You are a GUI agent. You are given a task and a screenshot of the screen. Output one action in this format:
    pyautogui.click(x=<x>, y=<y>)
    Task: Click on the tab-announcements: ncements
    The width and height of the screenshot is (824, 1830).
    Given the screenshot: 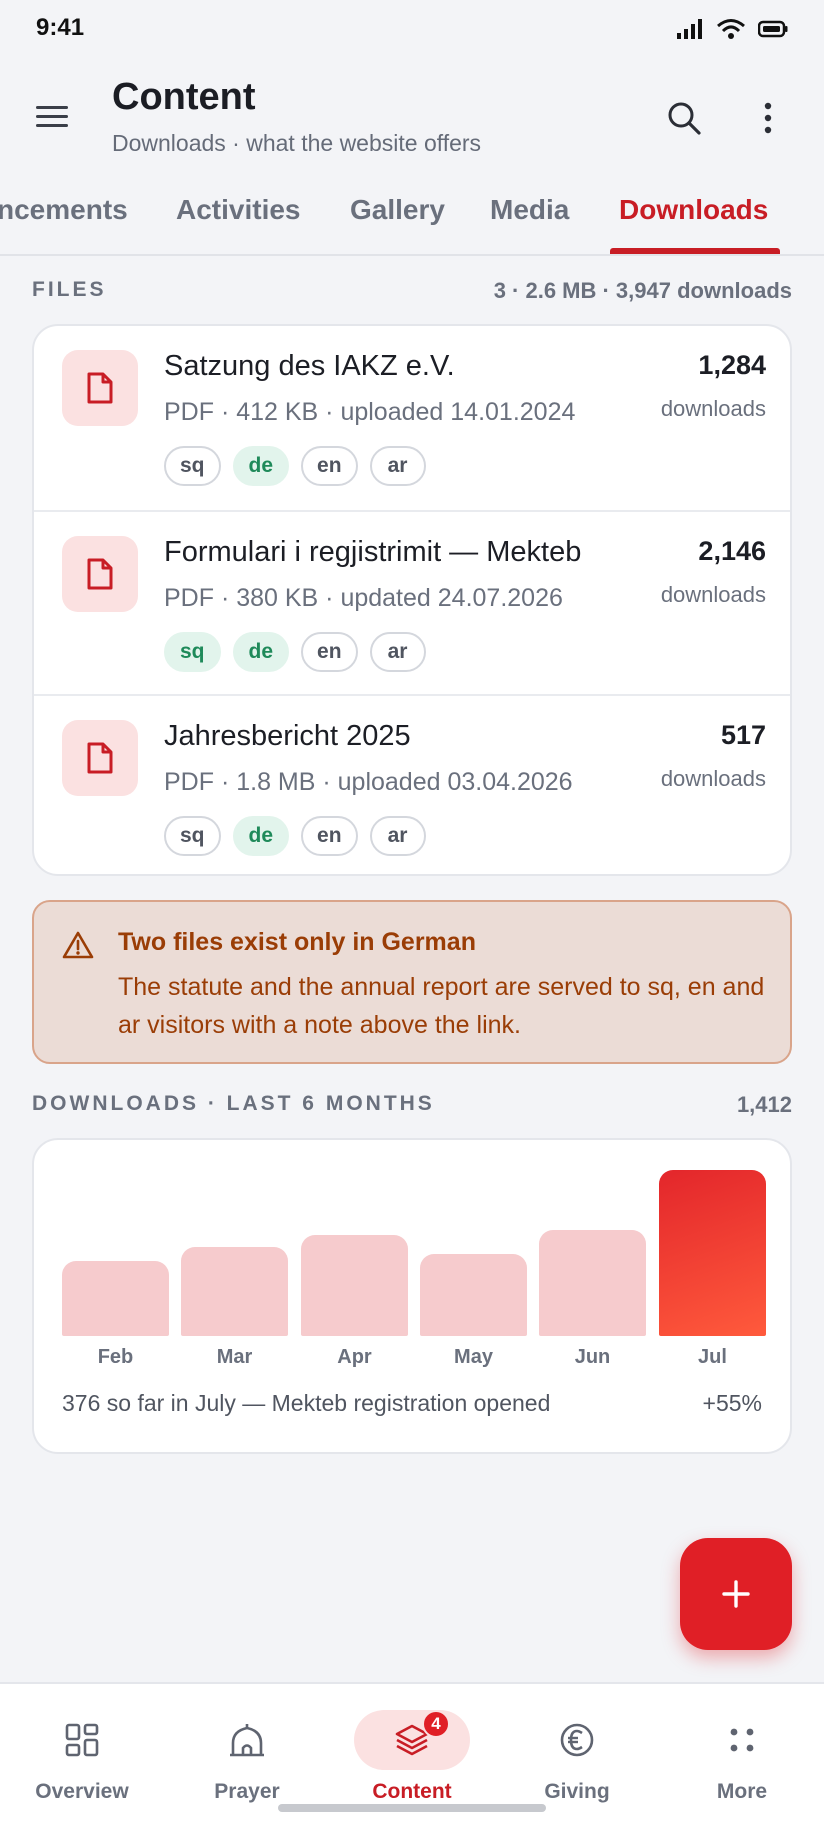 What is the action you would take?
    pyautogui.click(x=64, y=210)
    